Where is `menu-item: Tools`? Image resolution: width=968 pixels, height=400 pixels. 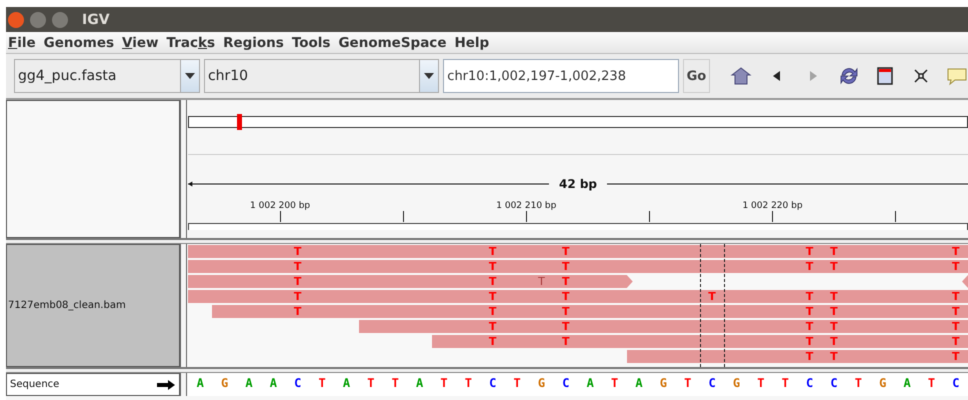 menu-item: Tools is located at coordinates (313, 42).